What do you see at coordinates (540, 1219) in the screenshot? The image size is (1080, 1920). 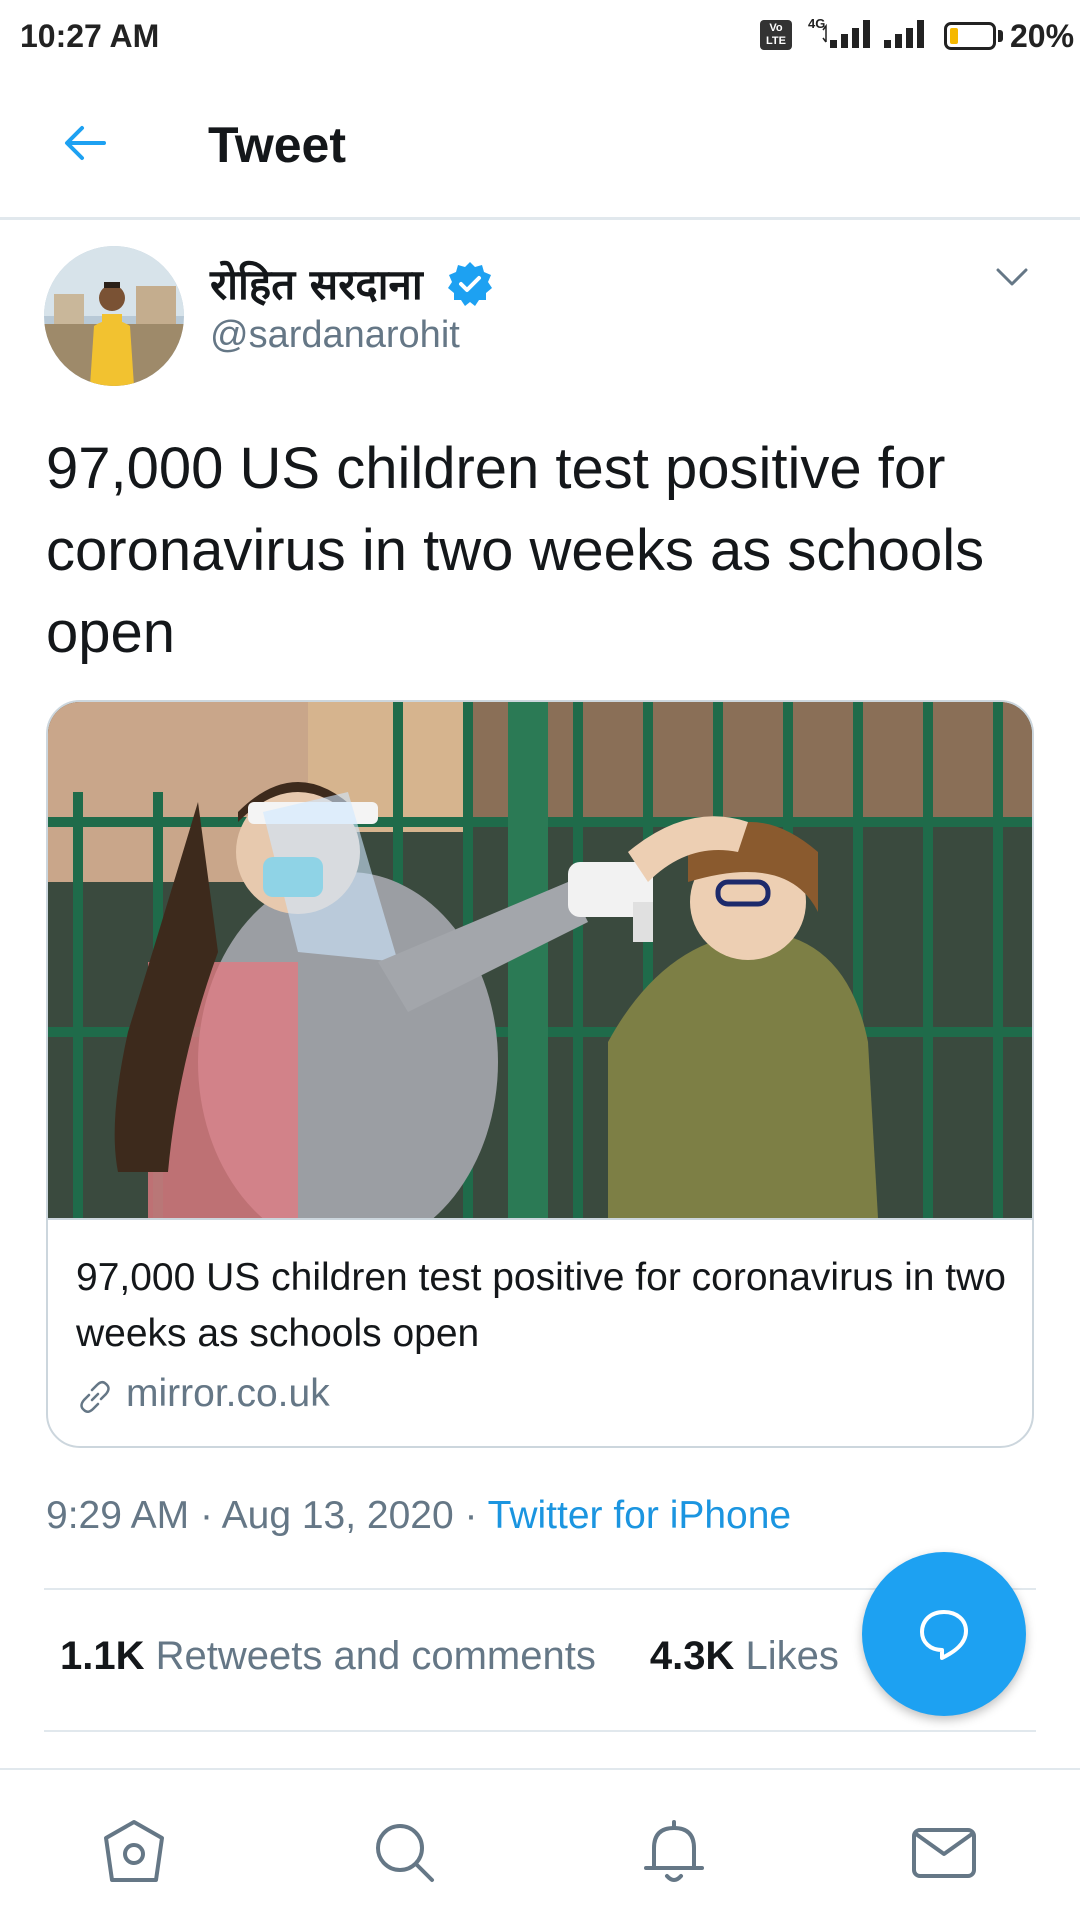 I see `card-divider` at bounding box center [540, 1219].